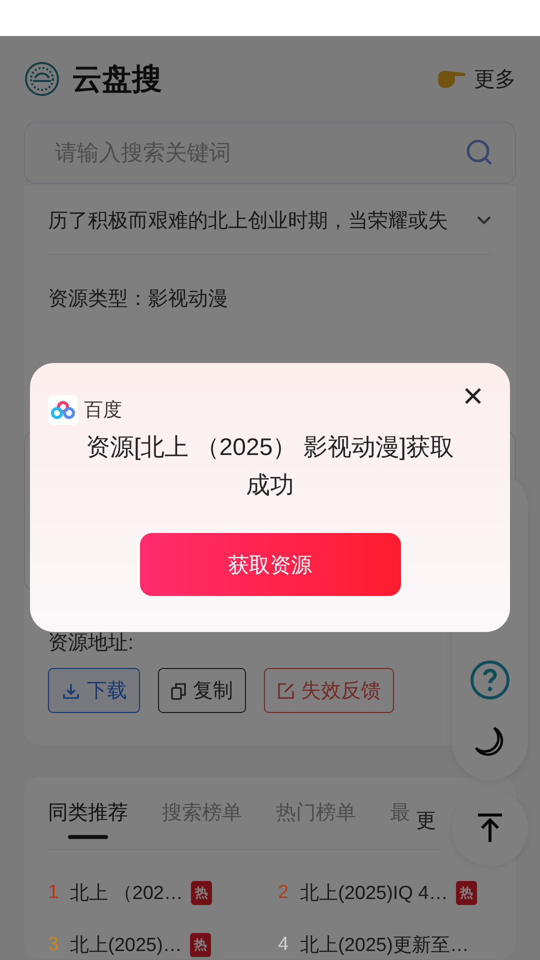  I want to click on address-label: 资源地址:, so click(91, 643).